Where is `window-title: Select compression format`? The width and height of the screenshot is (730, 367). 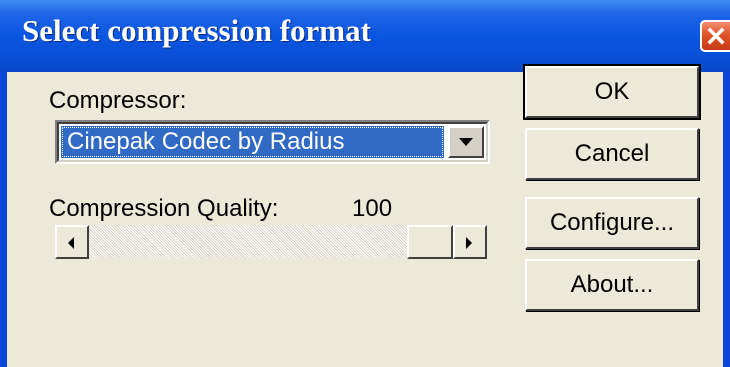 window-title: Select compression format is located at coordinates (196, 30).